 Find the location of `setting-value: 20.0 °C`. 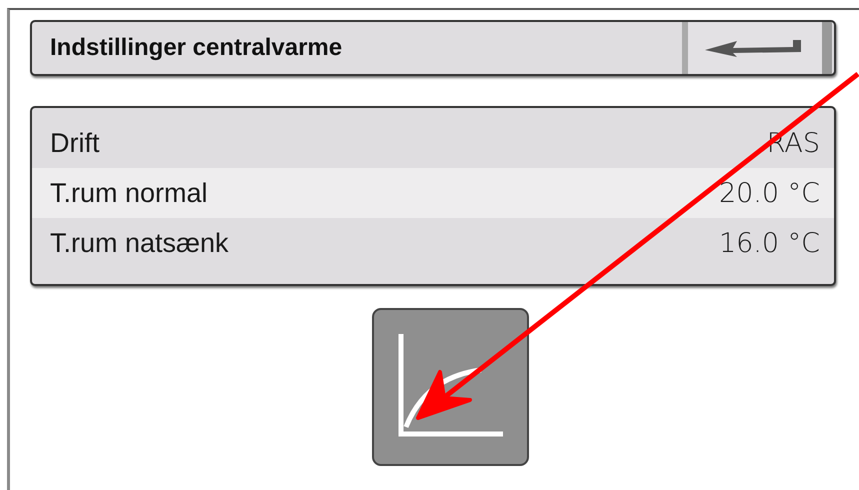

setting-value: 20.0 °C is located at coordinates (769, 193).